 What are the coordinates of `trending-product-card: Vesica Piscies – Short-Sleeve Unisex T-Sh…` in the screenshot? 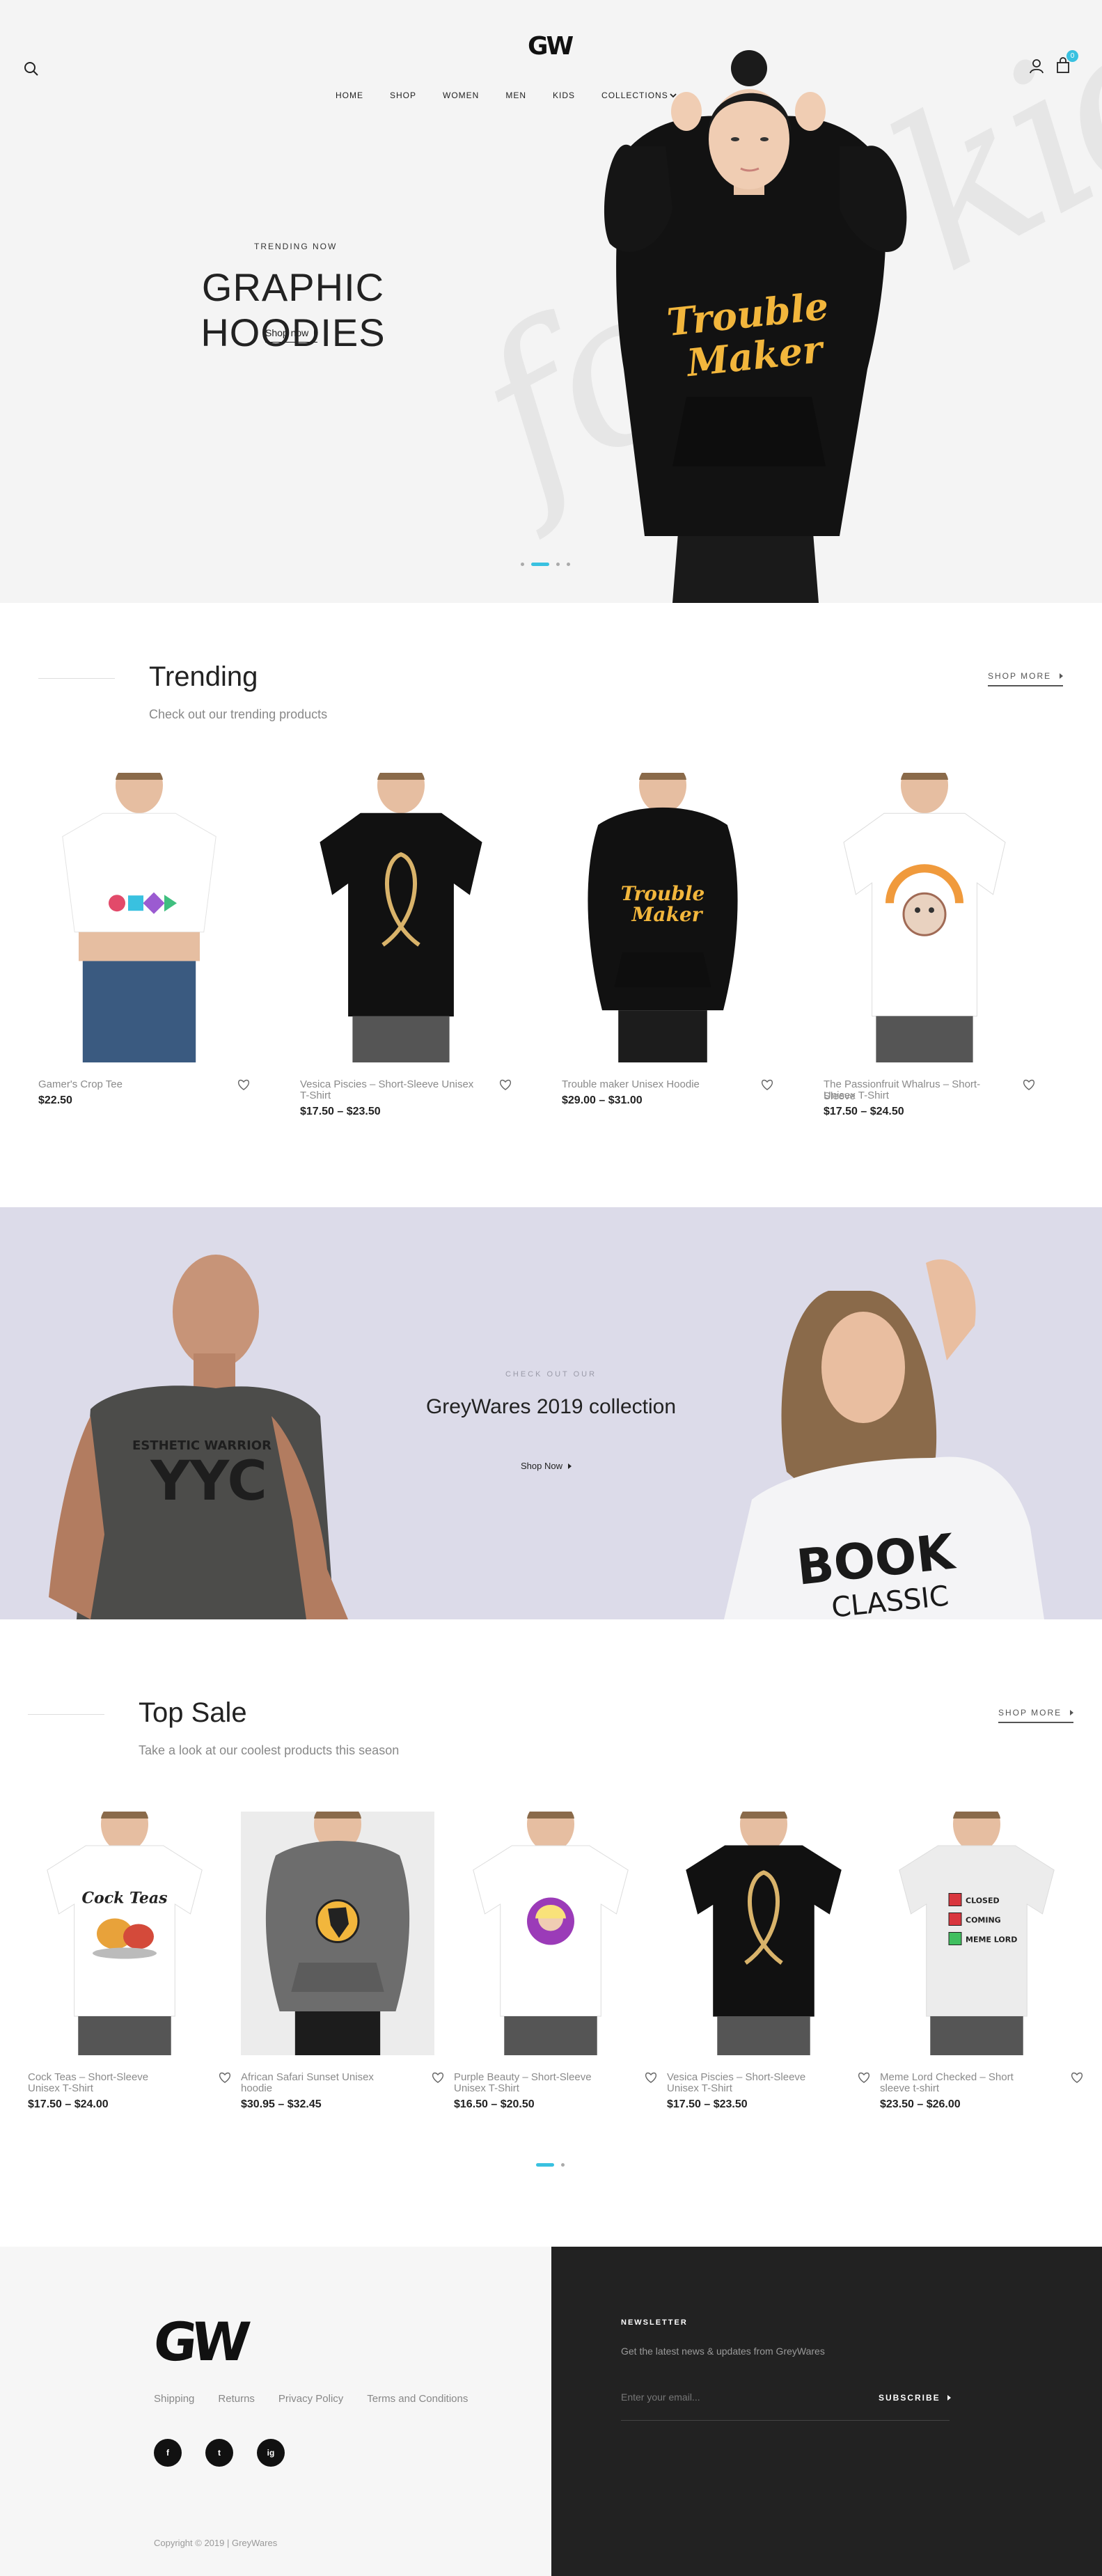 It's located at (405, 956).